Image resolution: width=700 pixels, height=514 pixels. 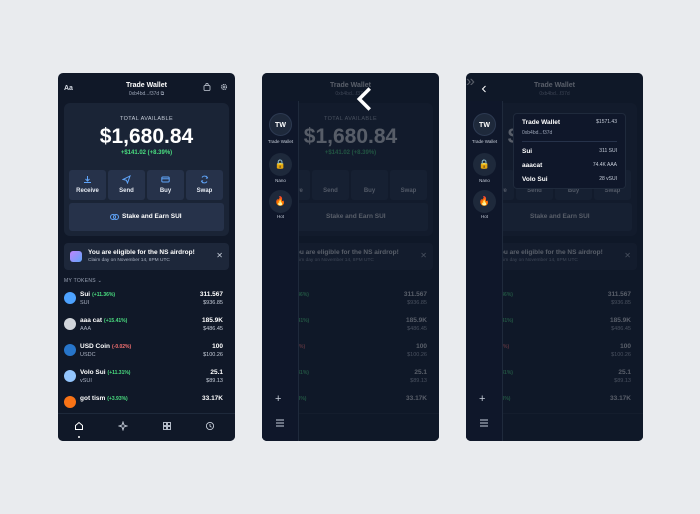 I want to click on buy-button: Buy, so click(x=165, y=185).